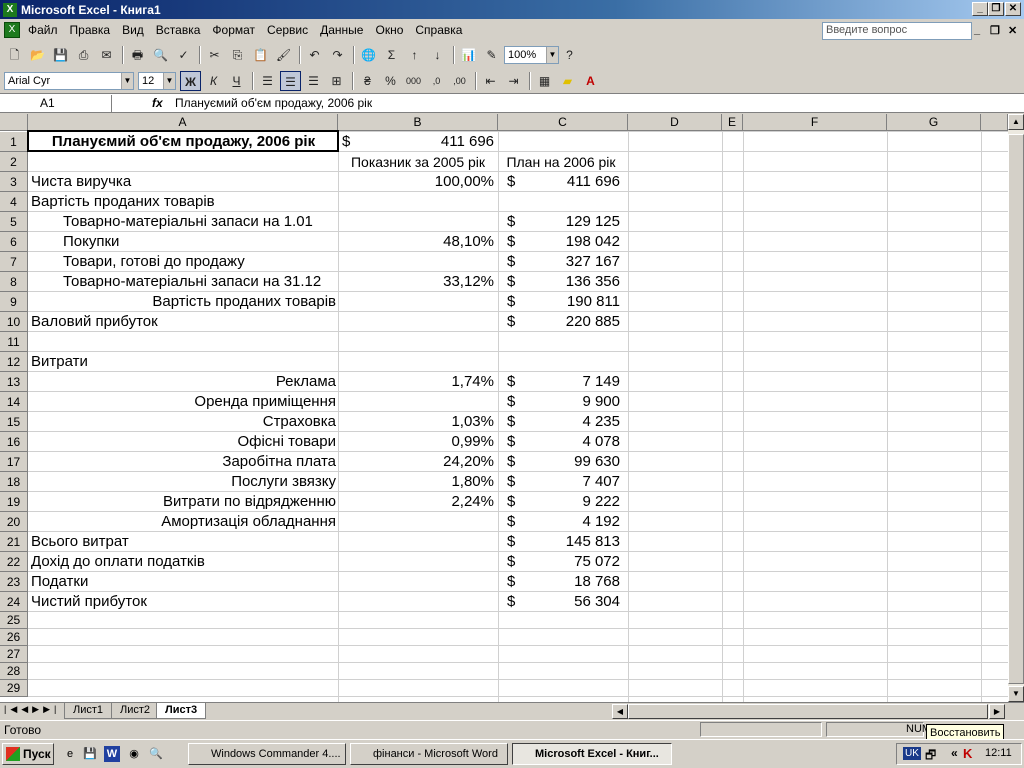 The width and height of the screenshot is (1024, 768). What do you see at coordinates (561, 182) in the screenshot?
I see `cell-c3: 411 696` at bounding box center [561, 182].